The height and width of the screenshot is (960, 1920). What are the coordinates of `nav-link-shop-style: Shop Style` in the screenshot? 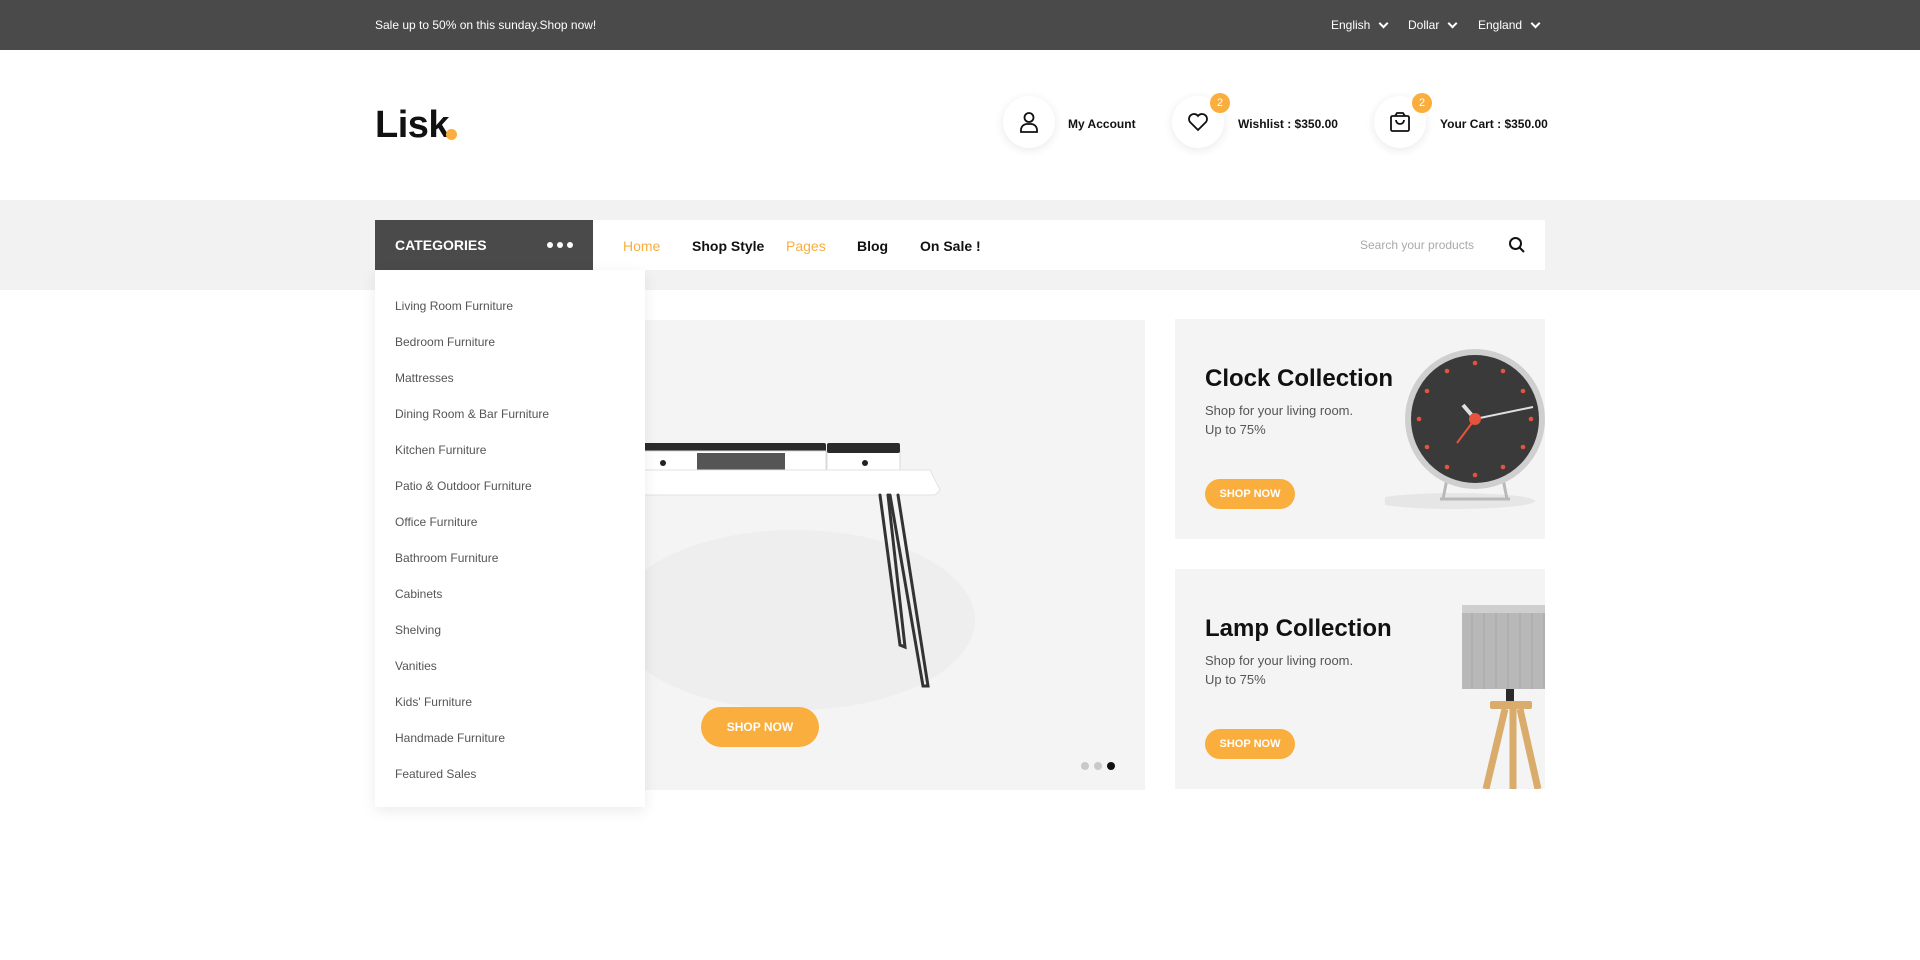 It's located at (728, 246).